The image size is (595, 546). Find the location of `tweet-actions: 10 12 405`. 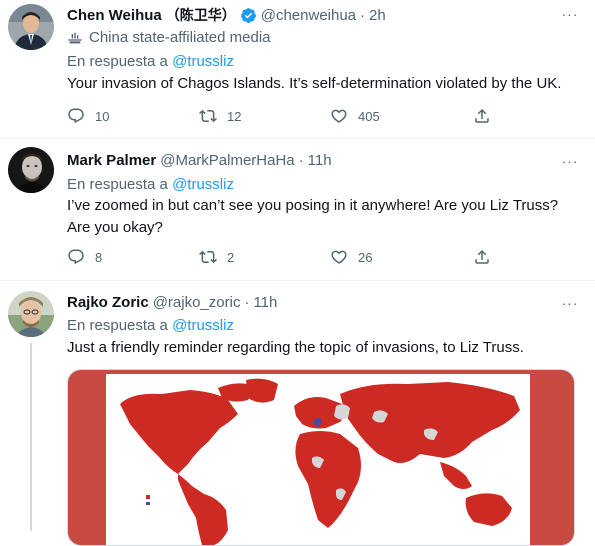

tweet-actions: 10 12 405 is located at coordinates (282, 117).